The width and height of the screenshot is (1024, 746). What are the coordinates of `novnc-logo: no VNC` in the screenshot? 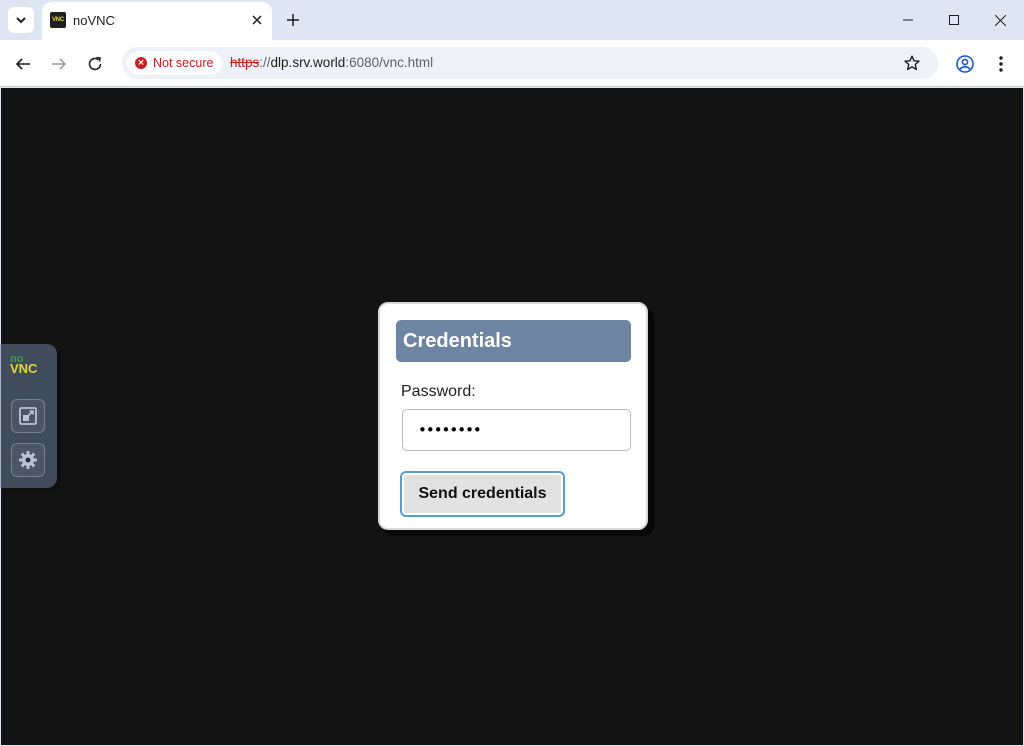 It's located at (29, 366).